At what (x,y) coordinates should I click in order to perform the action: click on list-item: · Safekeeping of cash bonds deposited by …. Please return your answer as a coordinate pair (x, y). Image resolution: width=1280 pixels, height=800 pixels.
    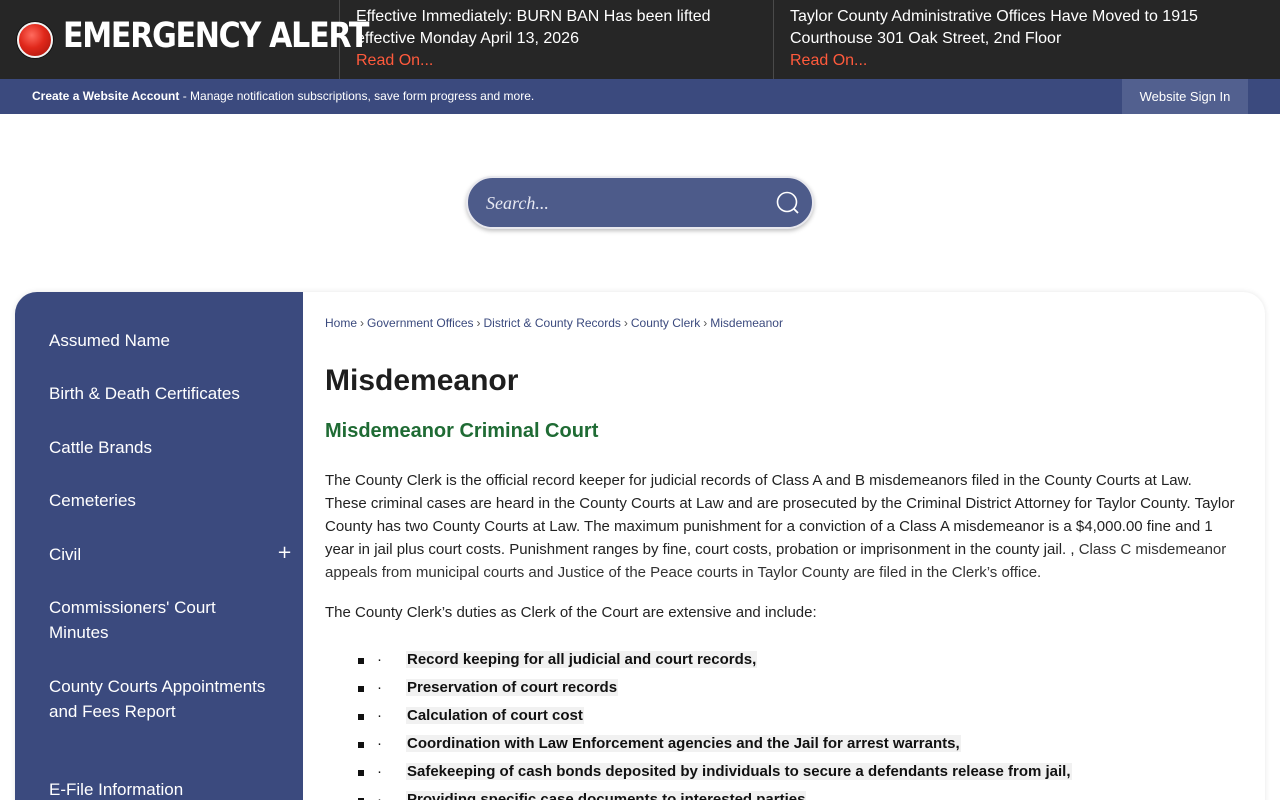
    Looking at the image, I should click on (781, 774).